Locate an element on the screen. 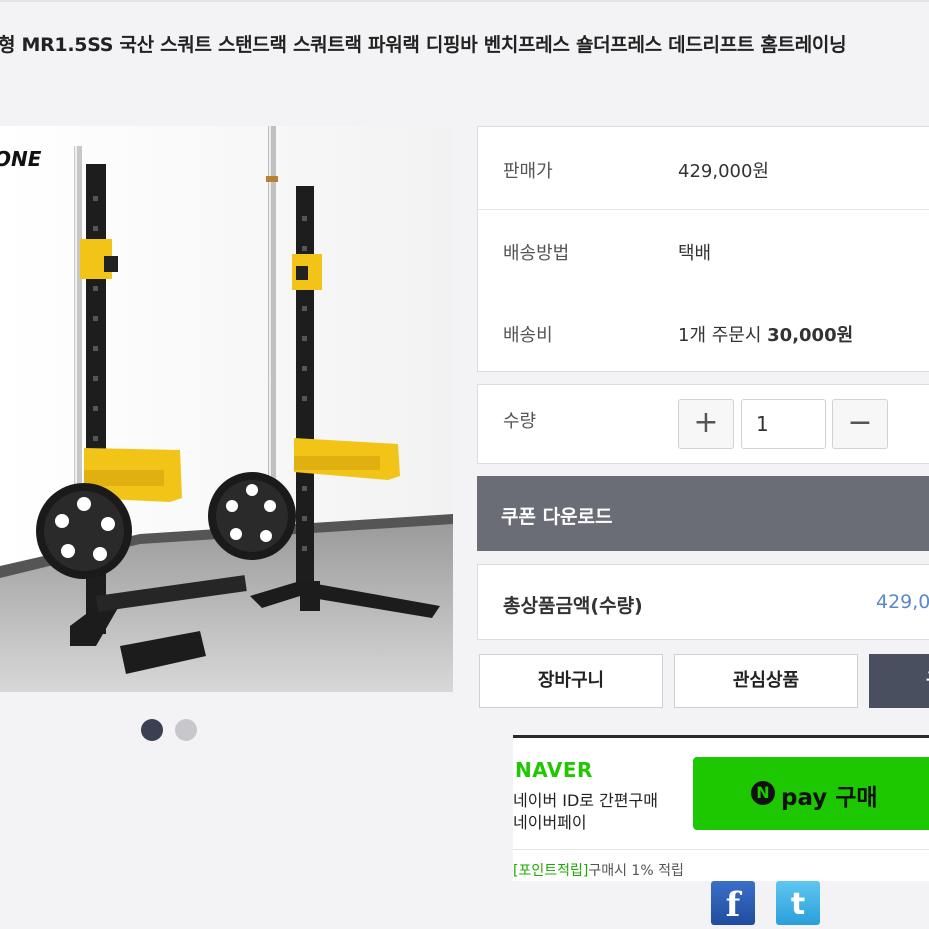  facebook-share-icon: f is located at coordinates (733, 903).